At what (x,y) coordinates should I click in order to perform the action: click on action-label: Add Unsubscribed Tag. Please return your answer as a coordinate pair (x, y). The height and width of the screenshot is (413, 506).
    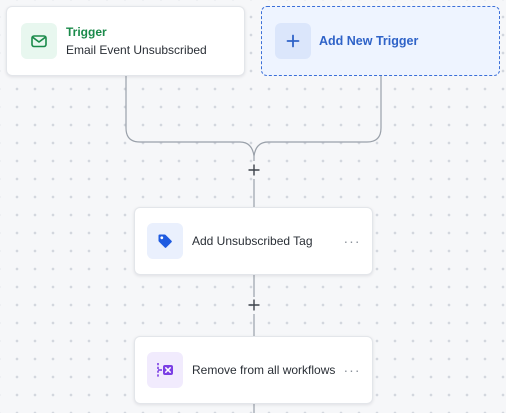
    Looking at the image, I should click on (252, 241).